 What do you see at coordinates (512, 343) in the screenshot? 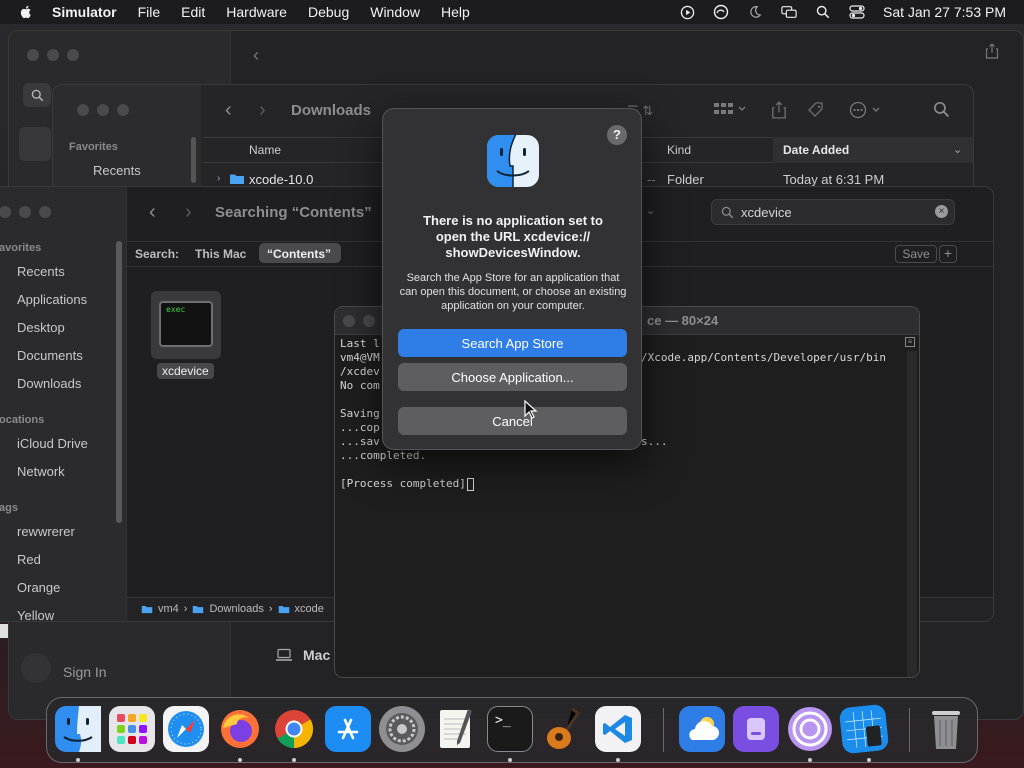
I see `search-app-store-button: Search App Store` at bounding box center [512, 343].